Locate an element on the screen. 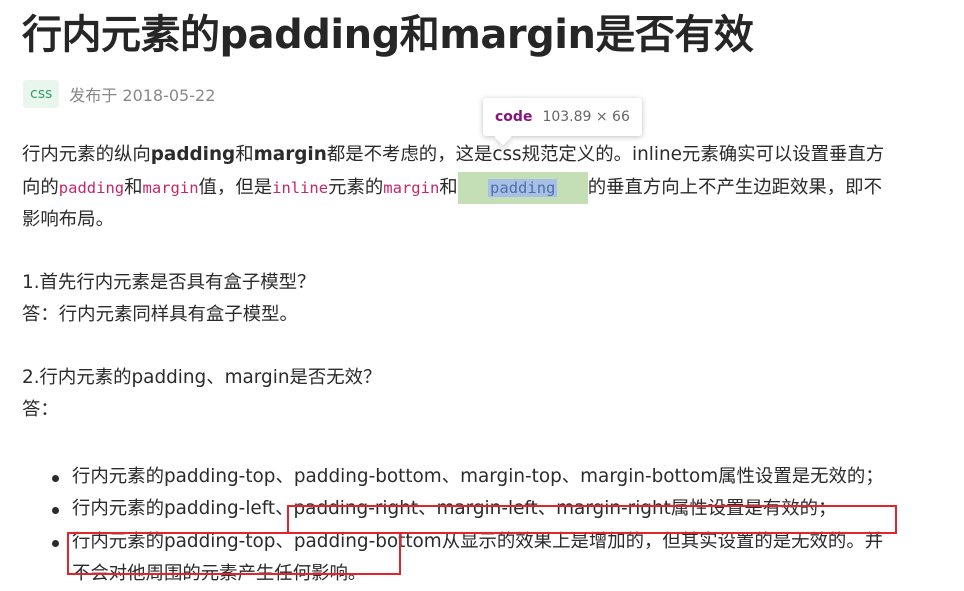 This screenshot has width=964, height=591. text: 的垂直方向上不产生边距效果，即不 is located at coordinates (734, 187).